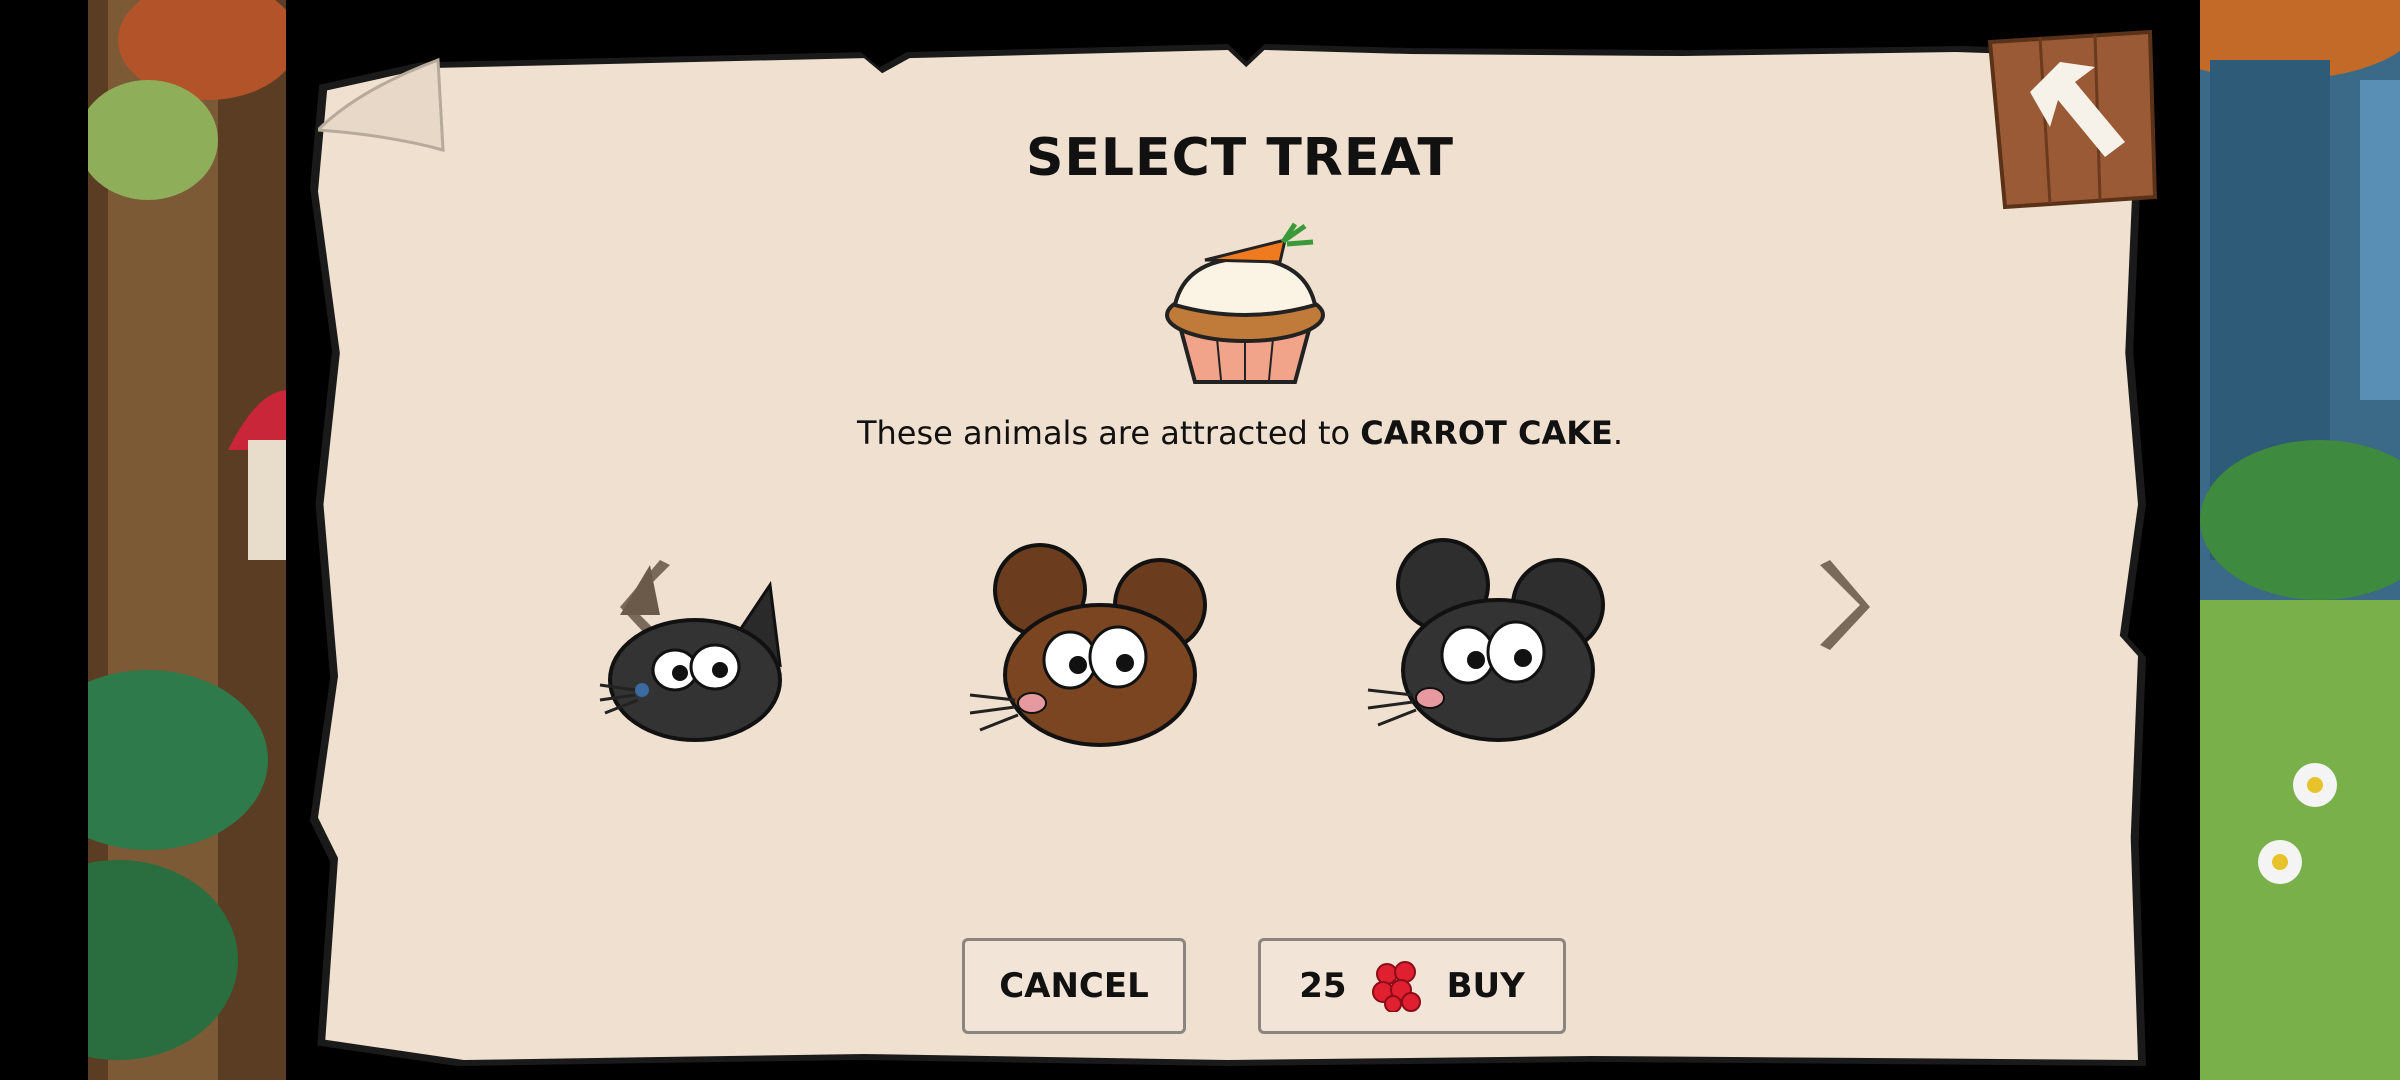 The image size is (2400, 1080). What do you see at coordinates (1397, 986) in the screenshot?
I see `red-berries-icon` at bounding box center [1397, 986].